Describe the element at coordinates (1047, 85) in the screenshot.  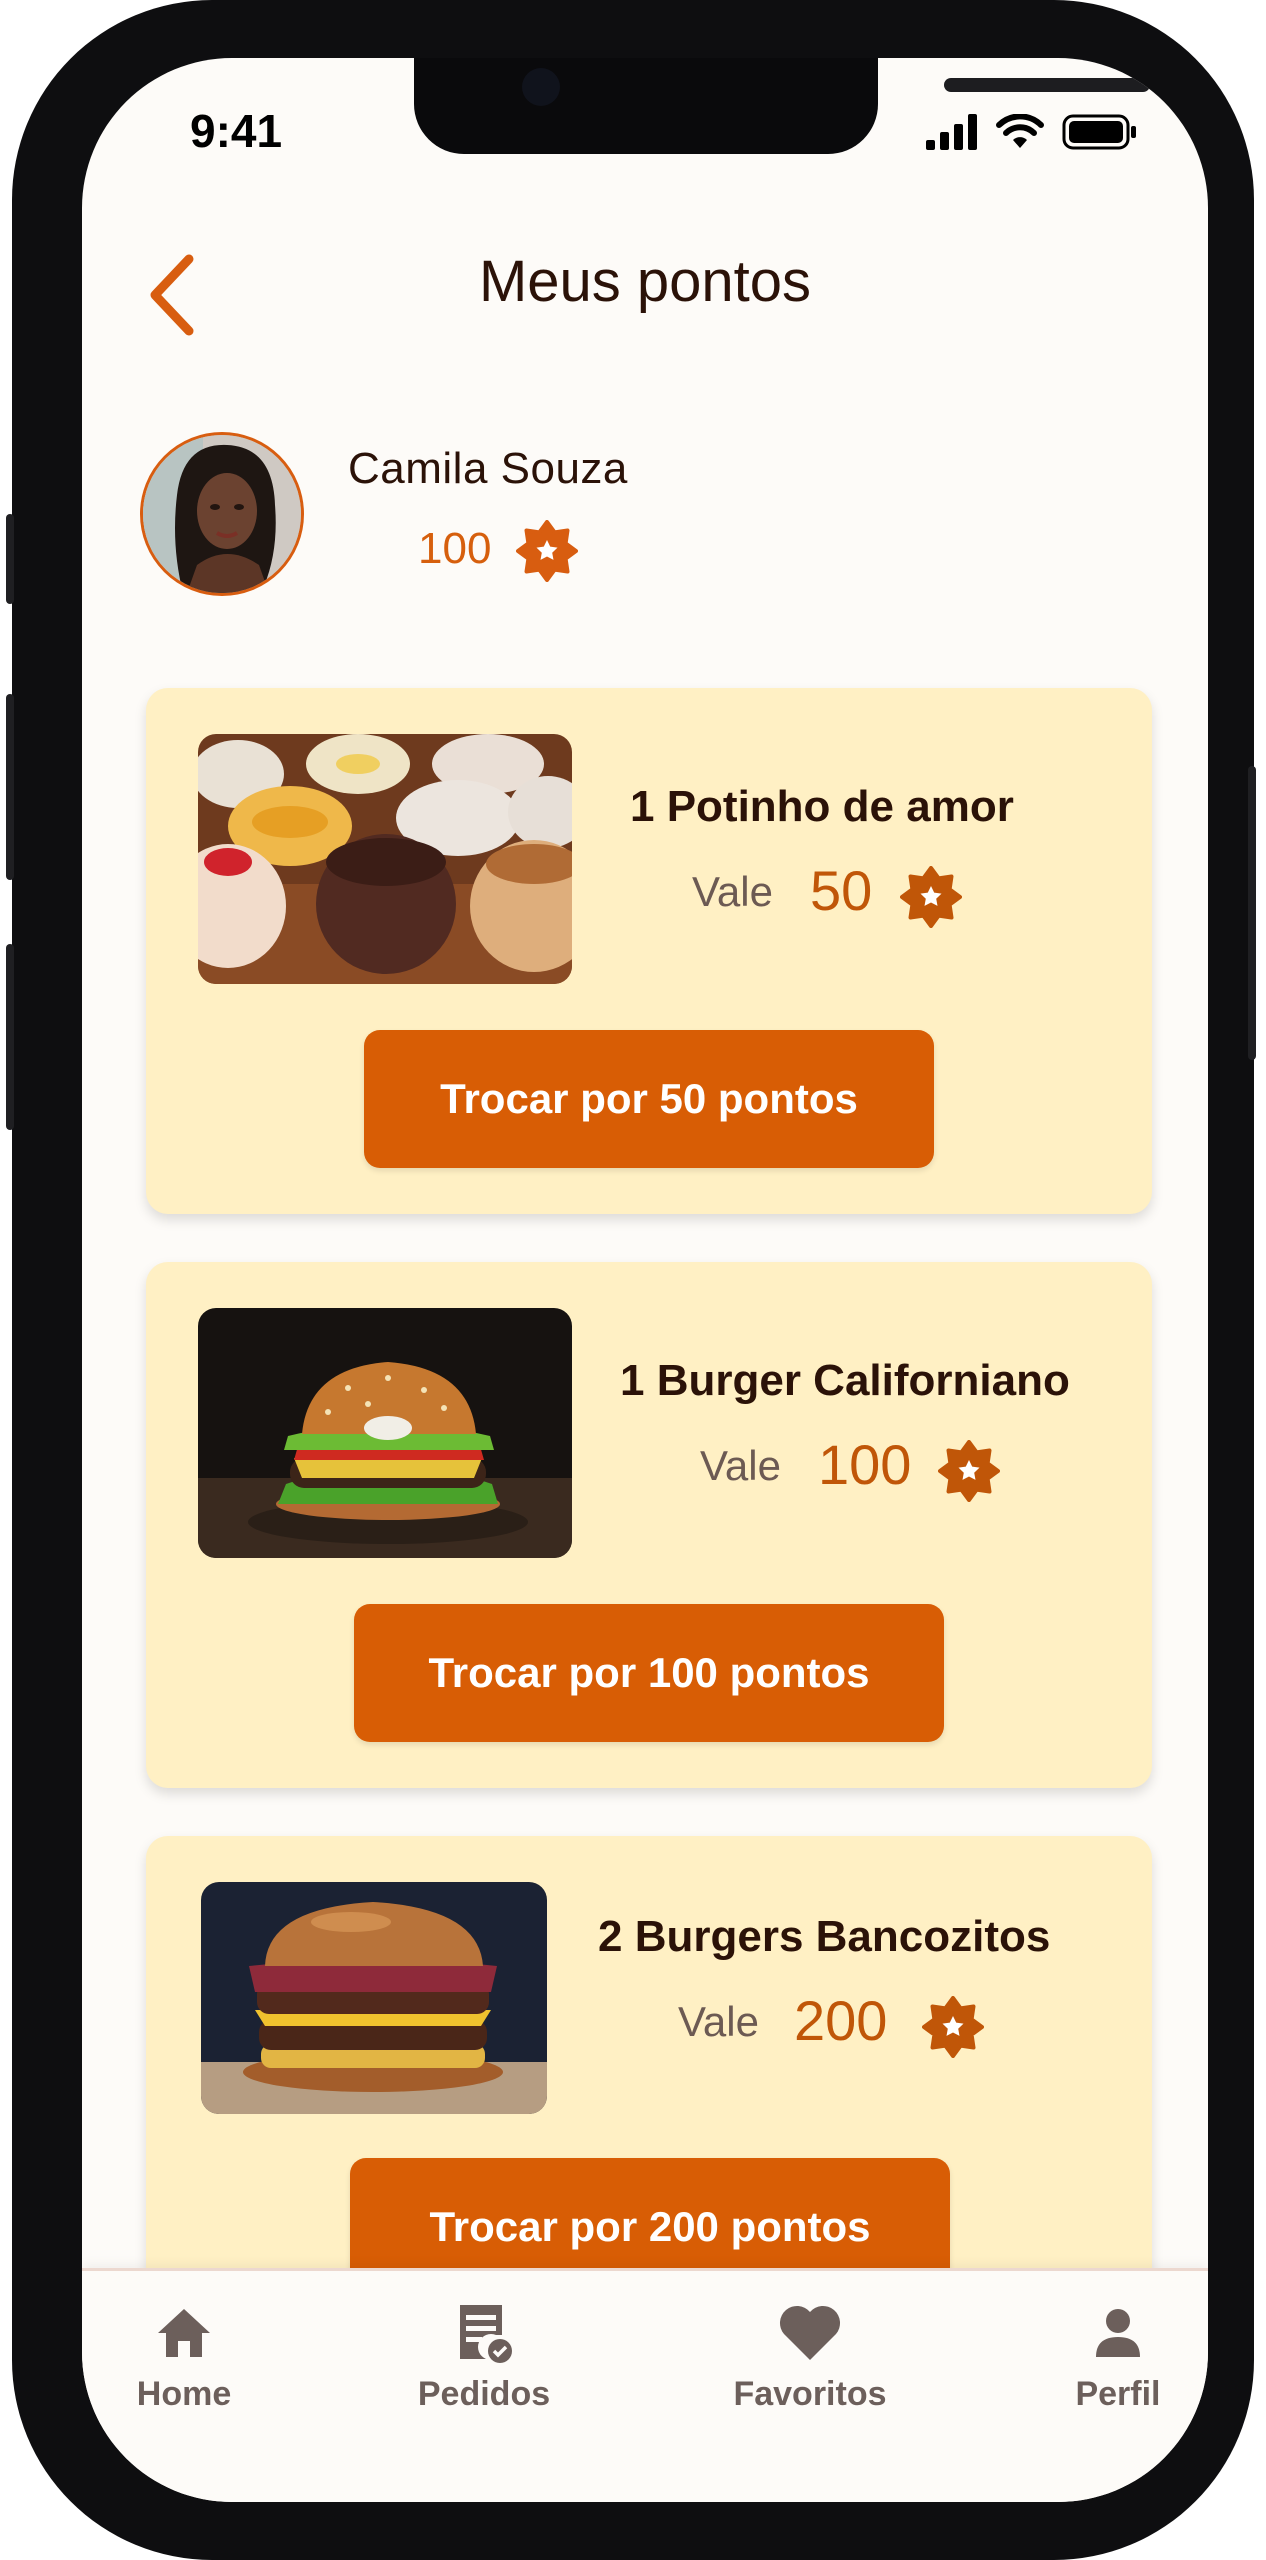
I see `speaker` at that location.